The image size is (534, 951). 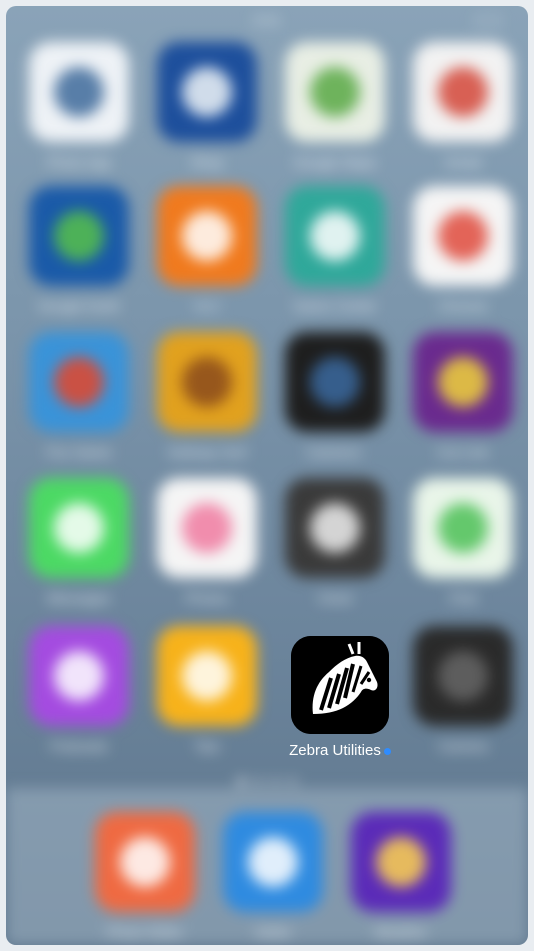 What do you see at coordinates (145, 862) in the screenshot?
I see `photo-editor-icon` at bounding box center [145, 862].